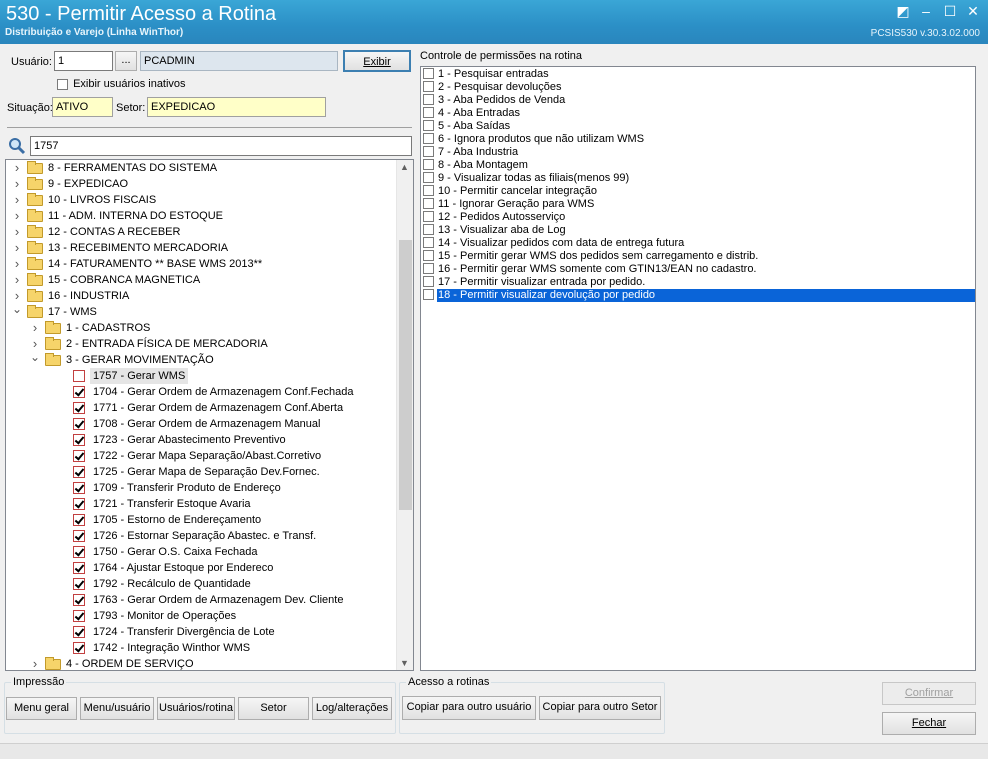 The width and height of the screenshot is (988, 759). I want to click on menu-usuario-button: Menu/usuário, so click(117, 708).